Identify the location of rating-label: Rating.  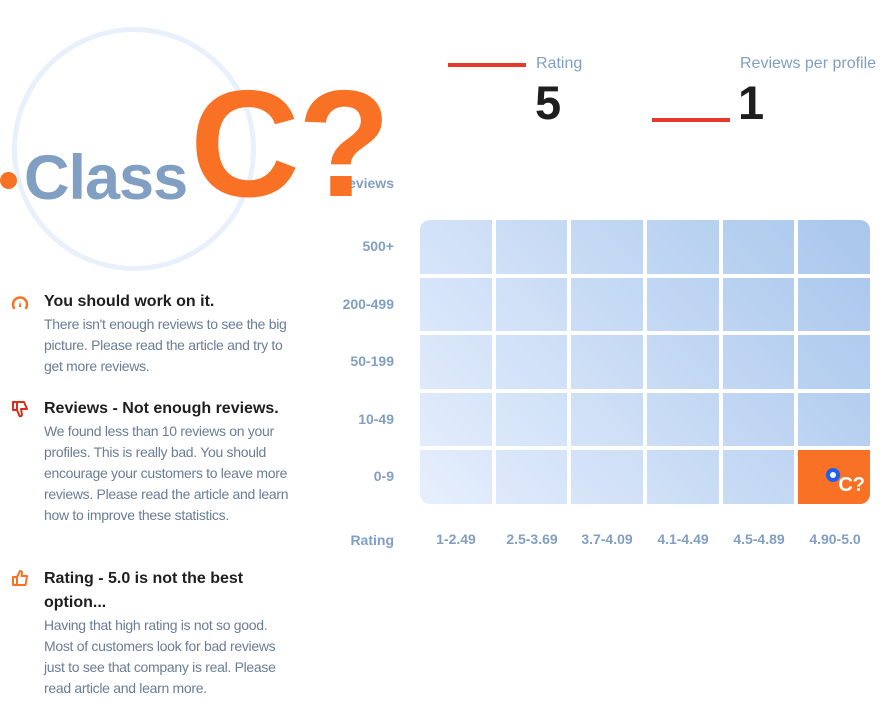
(559, 63).